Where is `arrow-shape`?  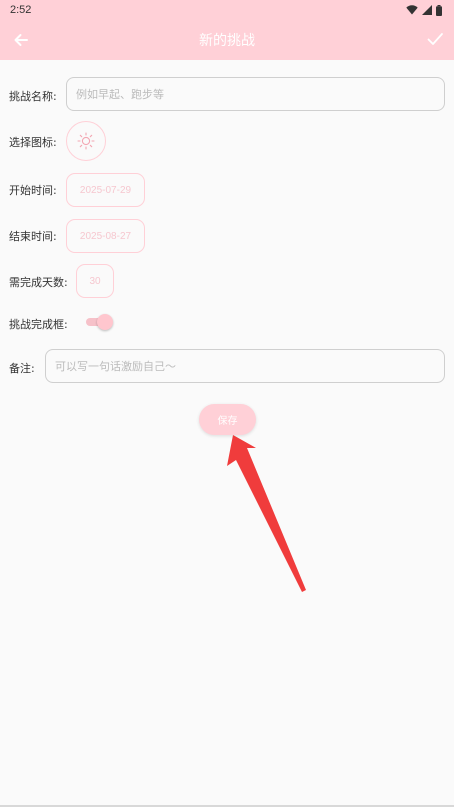 arrow-shape is located at coordinates (266, 513).